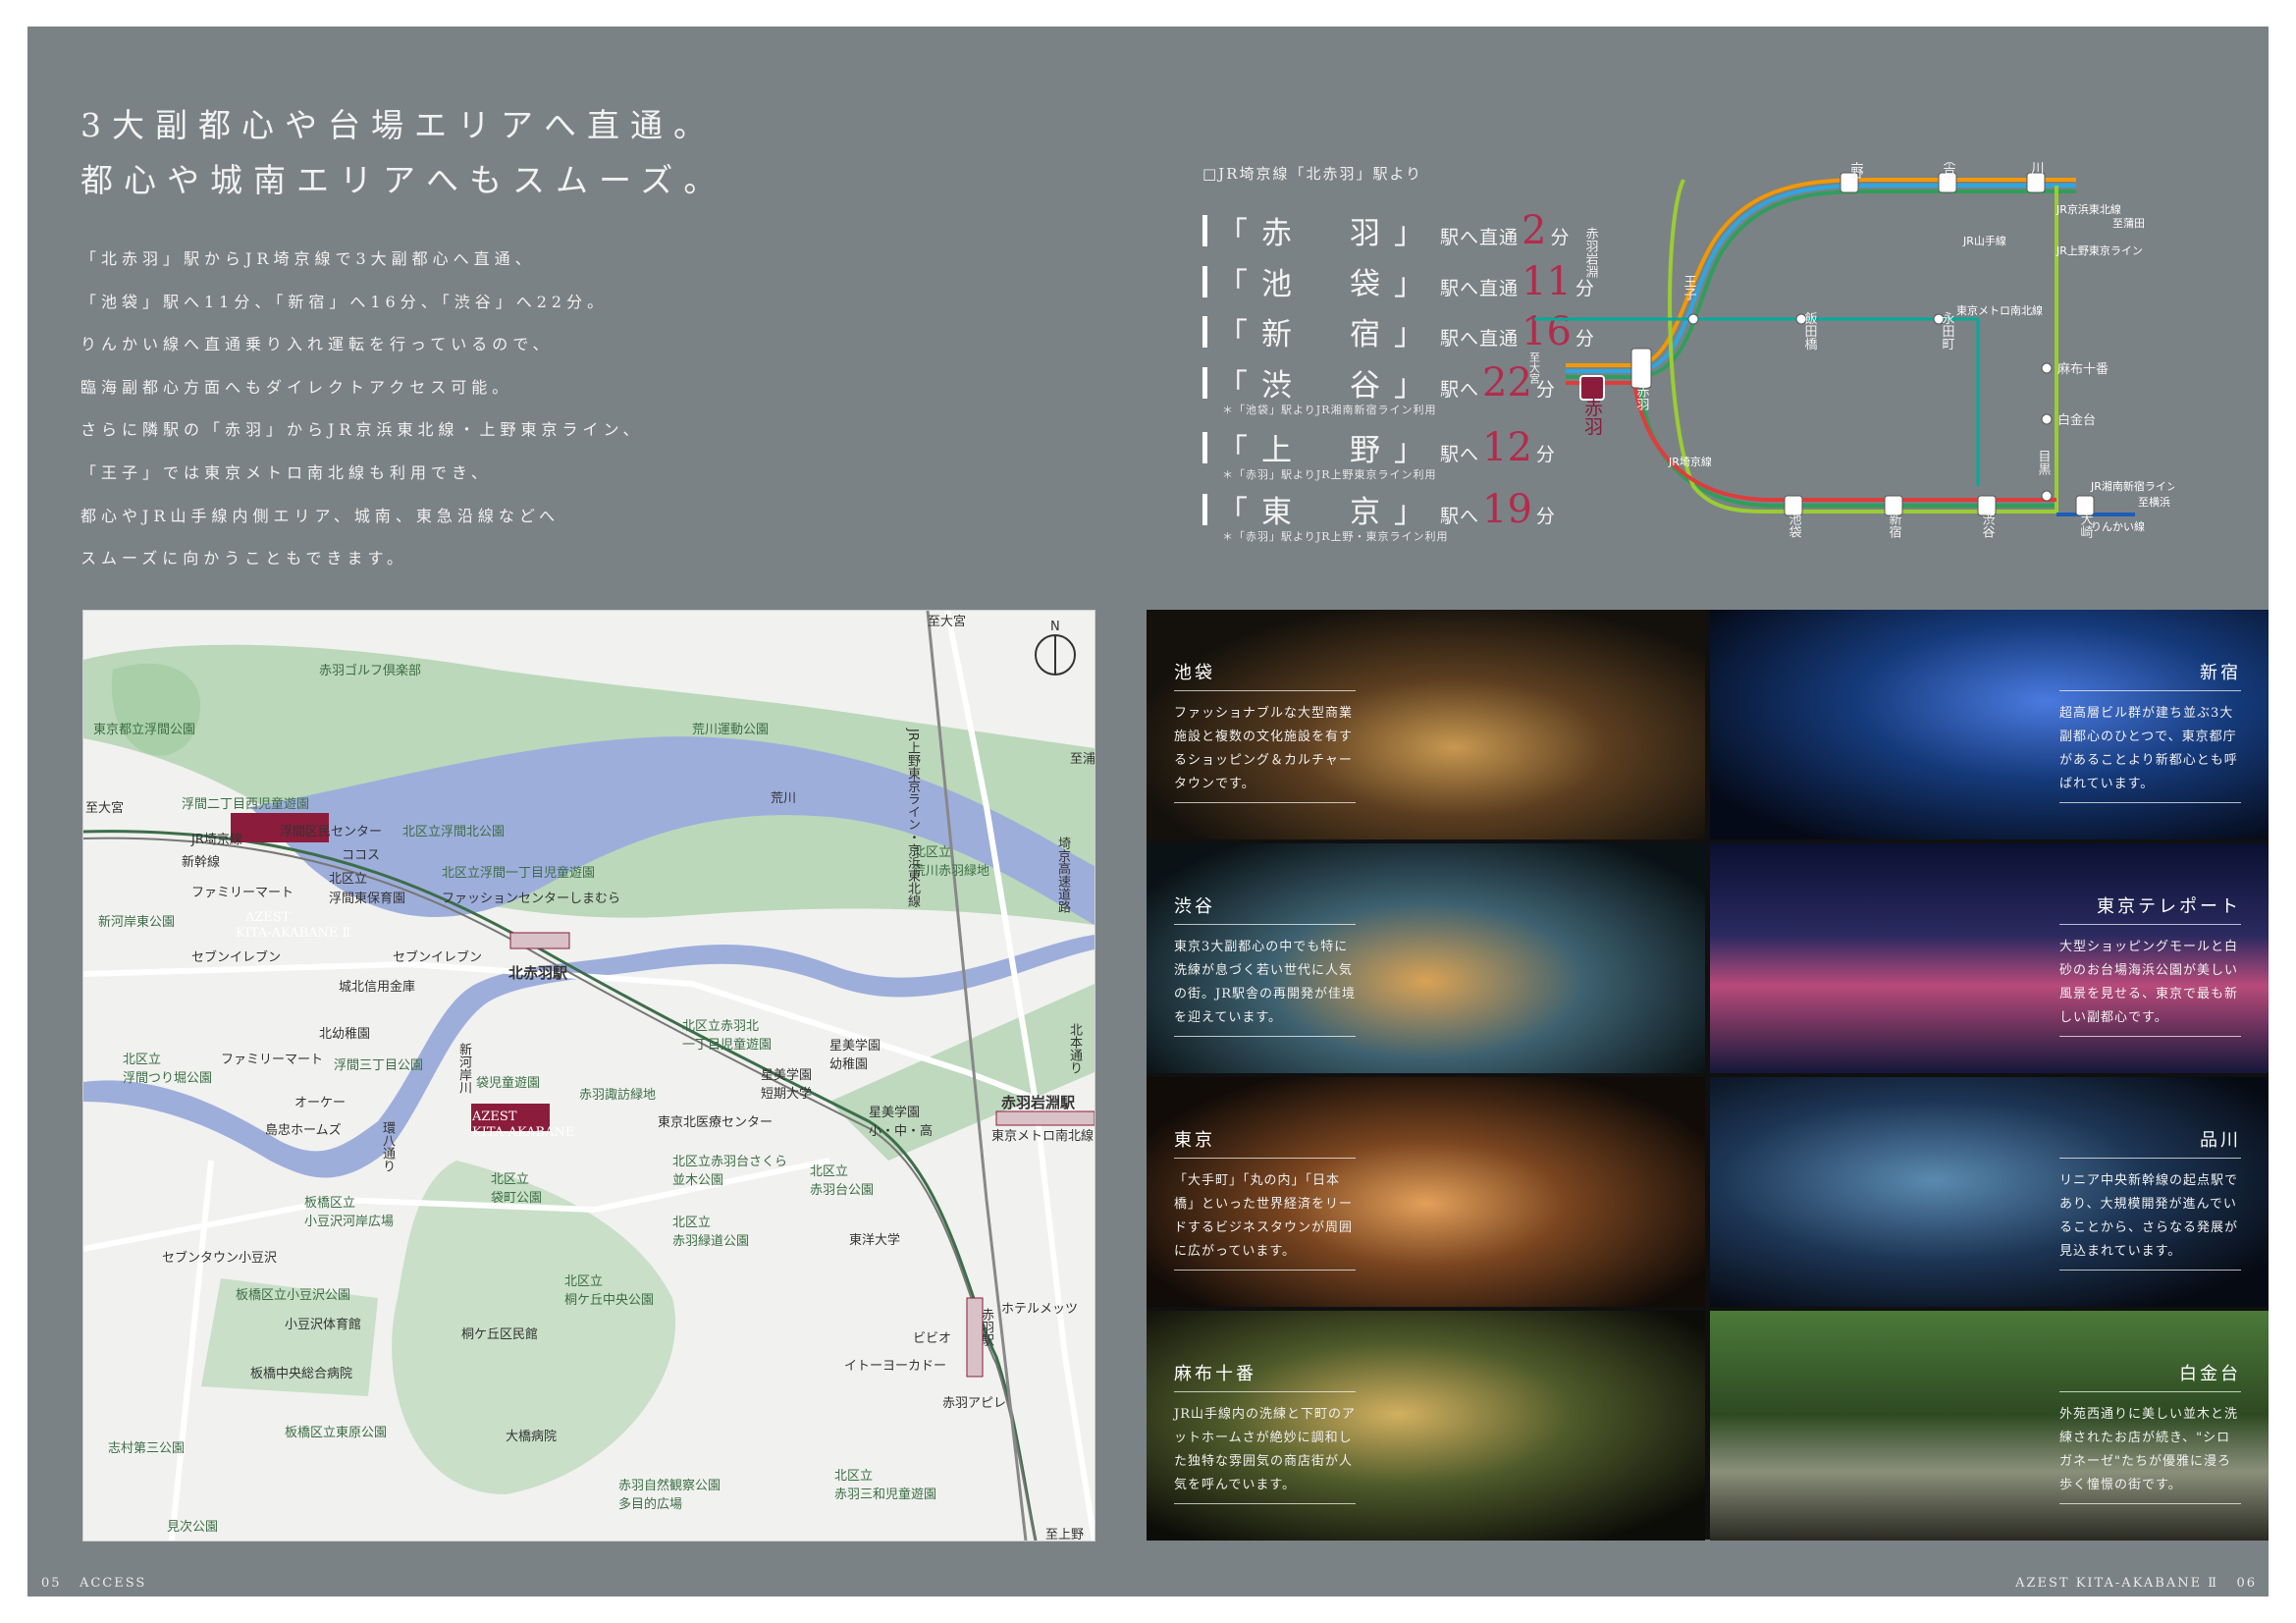  I want to click on line-label-saikyo: JR埼京線, so click(1690, 461).